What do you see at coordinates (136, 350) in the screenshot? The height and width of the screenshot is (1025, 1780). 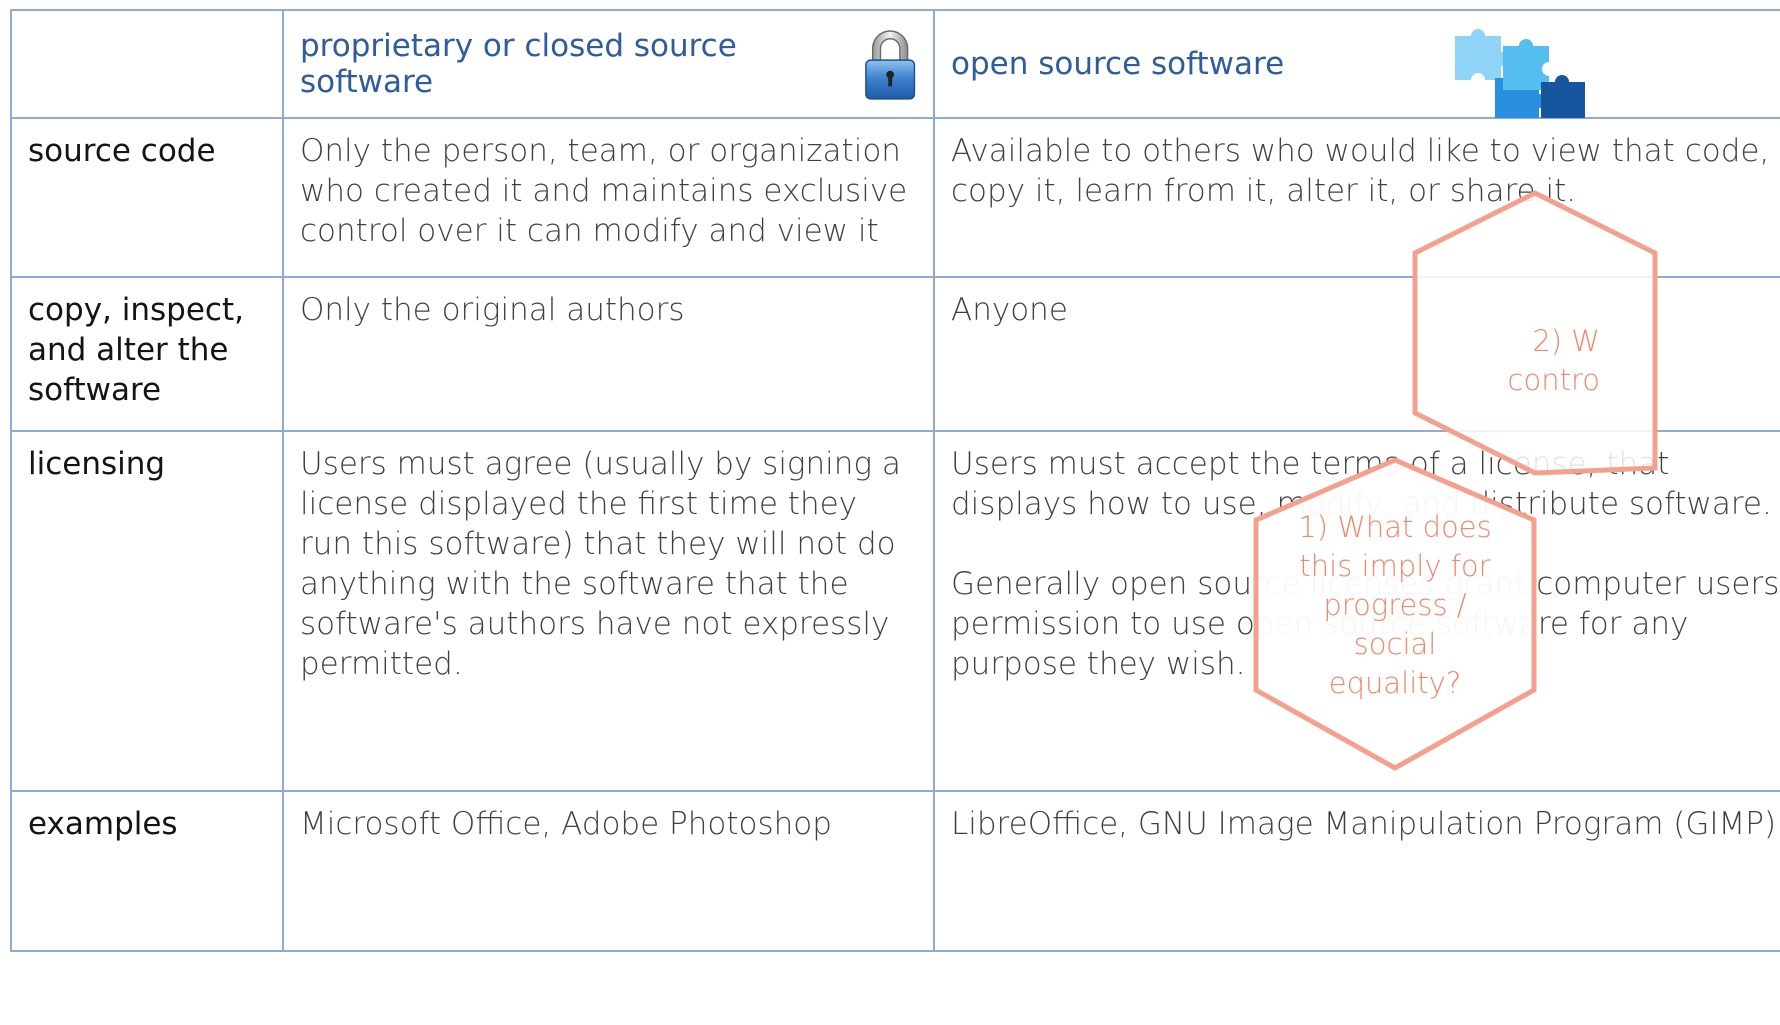 I see `row-label: copy, inspect, and alter the software` at bounding box center [136, 350].